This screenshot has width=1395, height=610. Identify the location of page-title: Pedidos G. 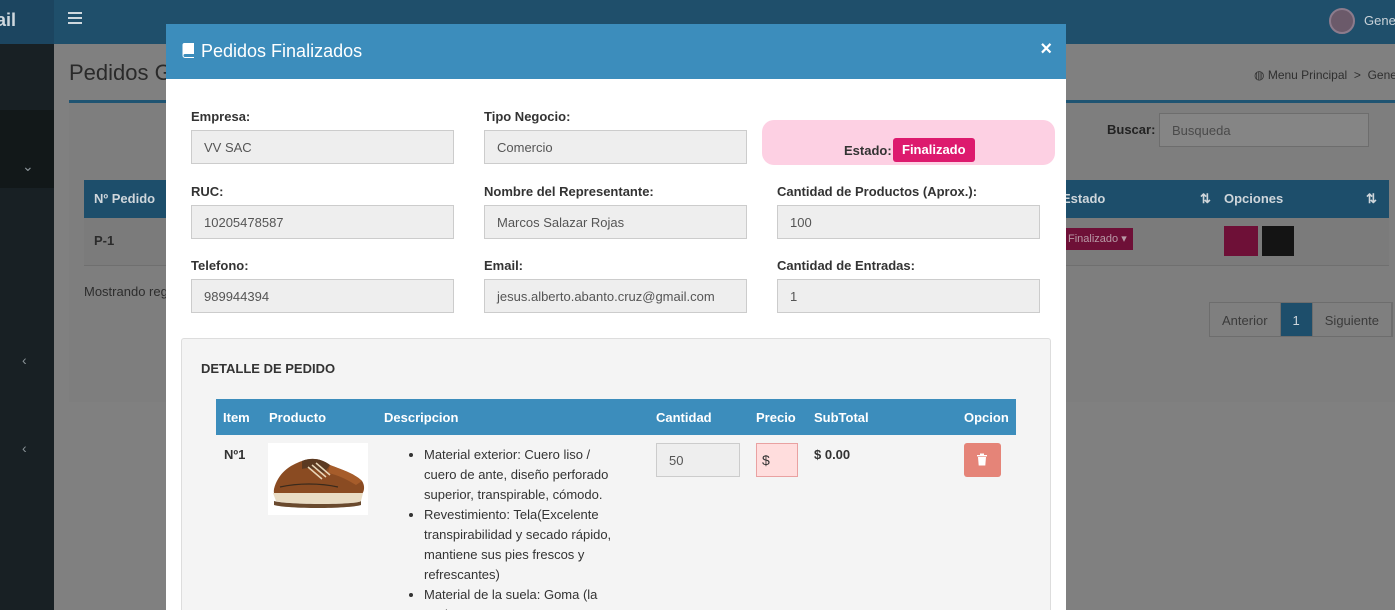
(120, 72).